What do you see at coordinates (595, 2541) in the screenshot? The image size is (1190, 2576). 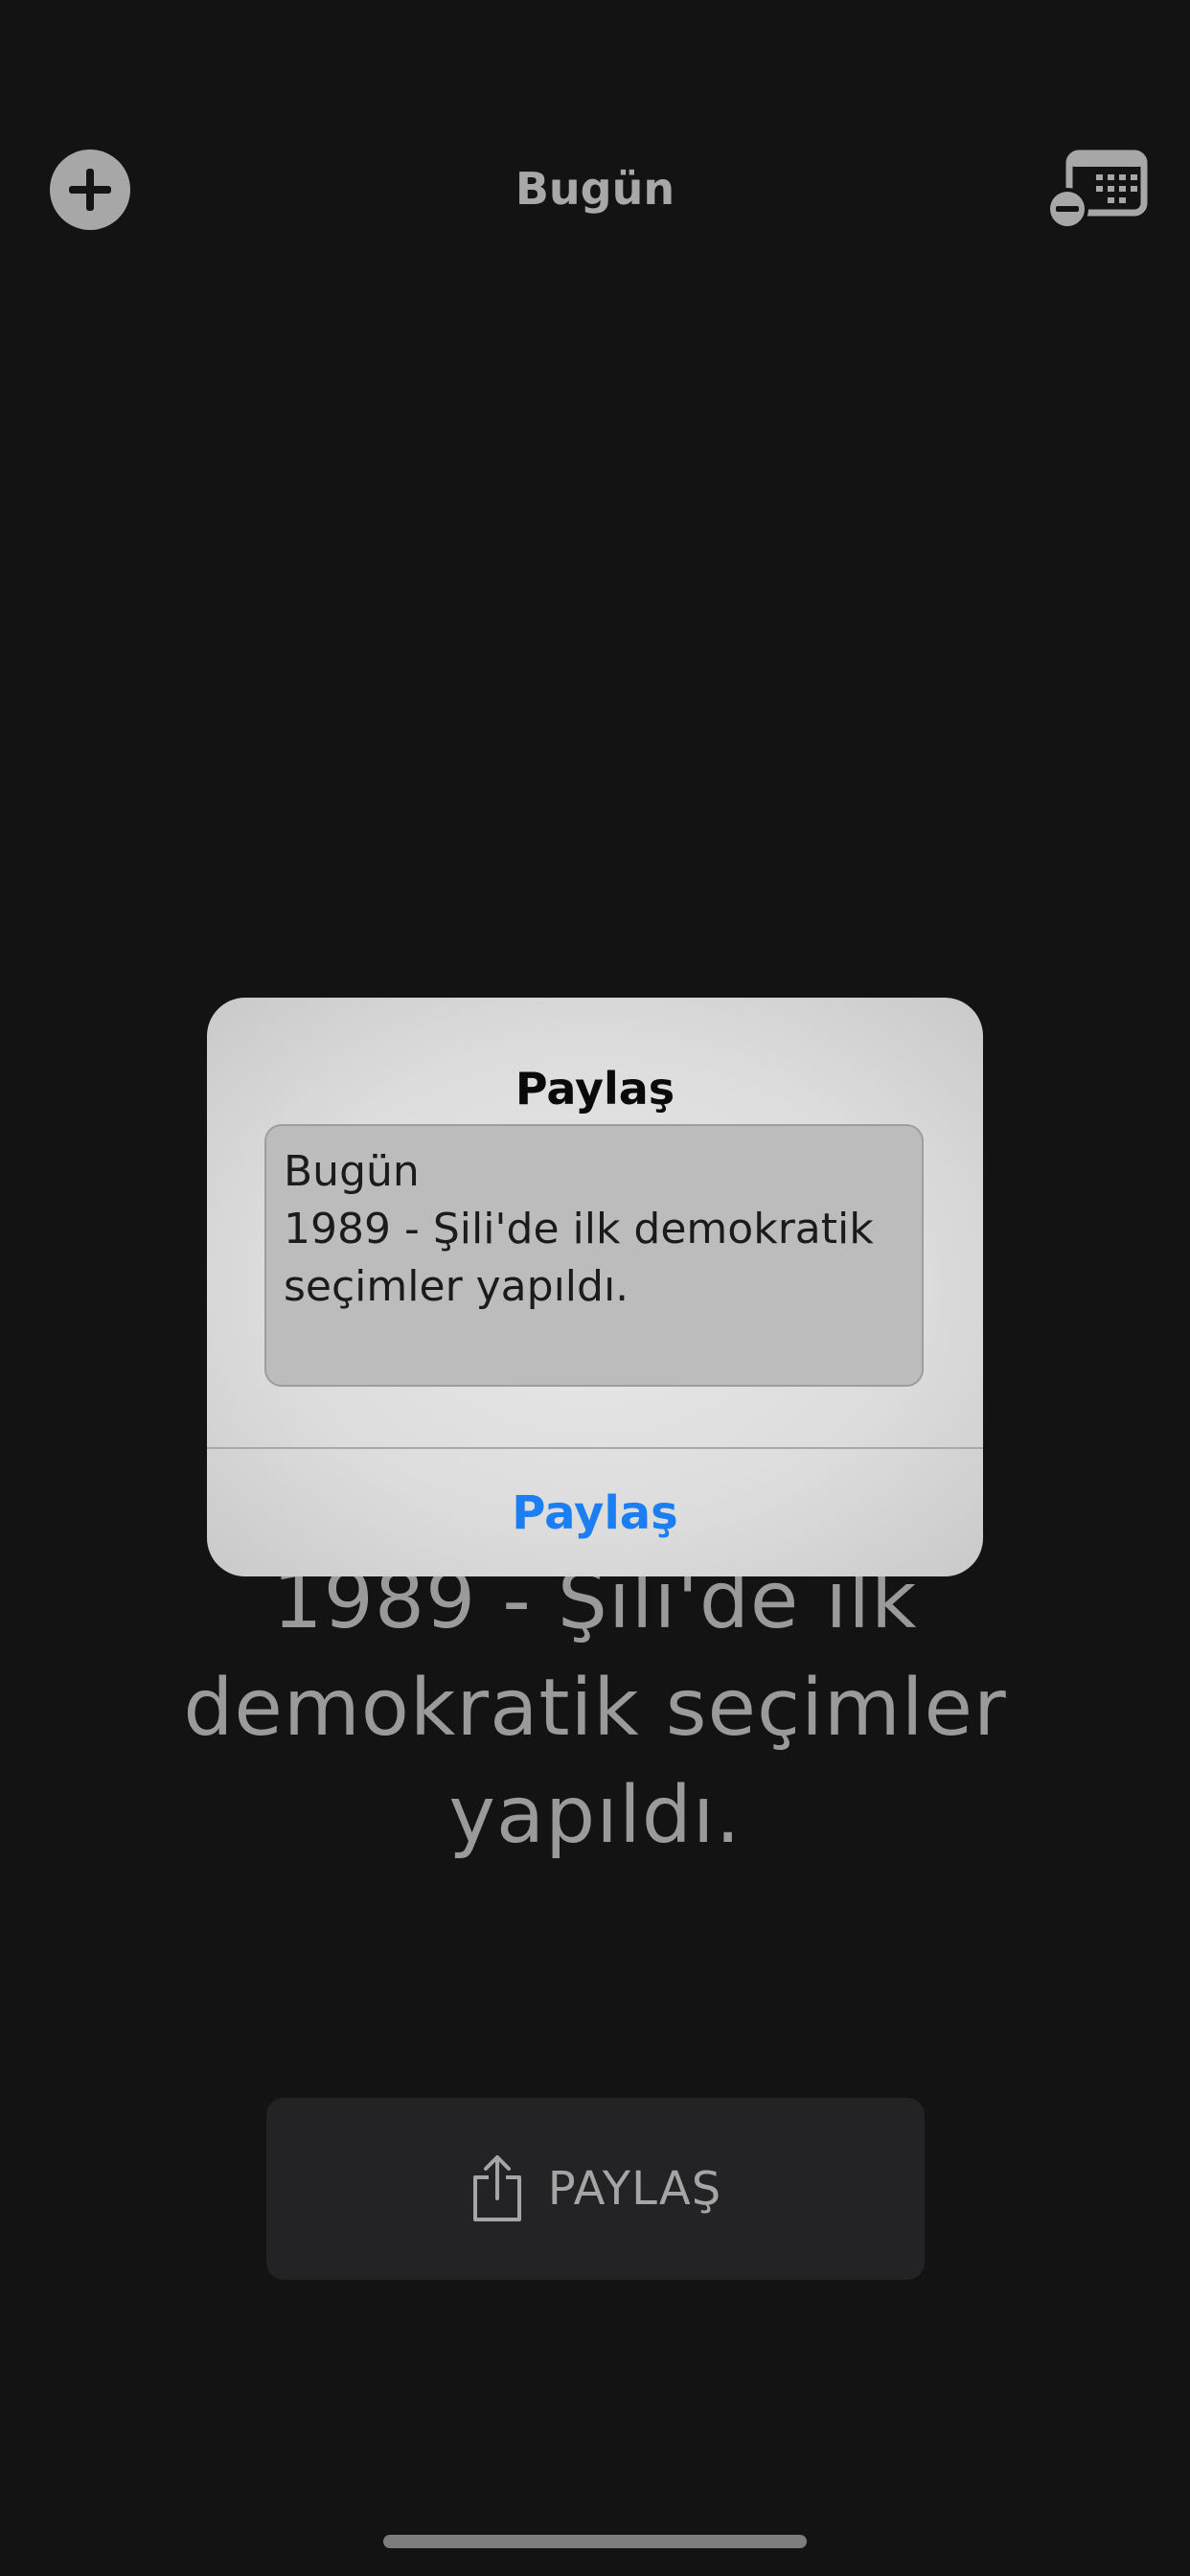 I see `home-indicator` at bounding box center [595, 2541].